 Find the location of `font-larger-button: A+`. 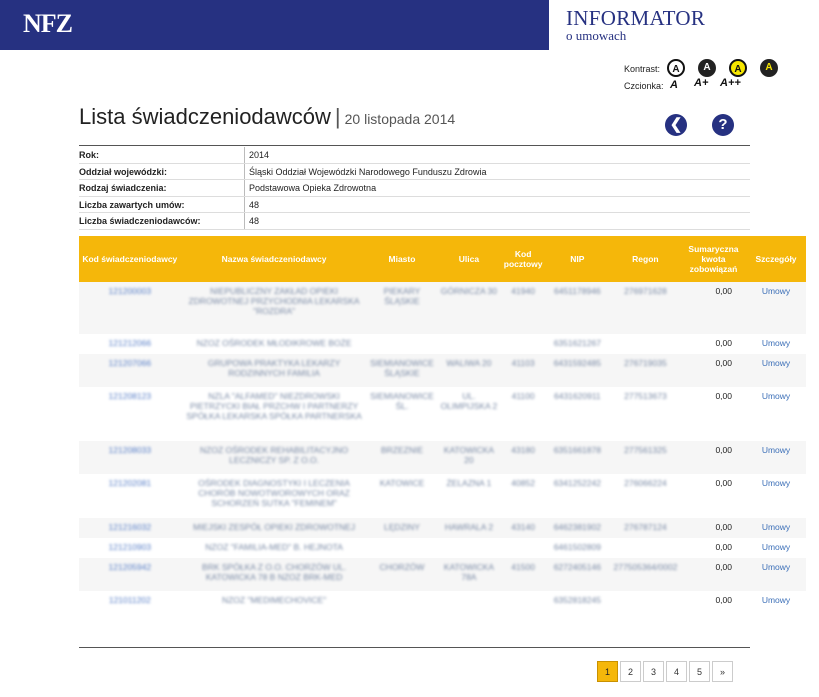

font-larger-button: A+ is located at coordinates (701, 83).